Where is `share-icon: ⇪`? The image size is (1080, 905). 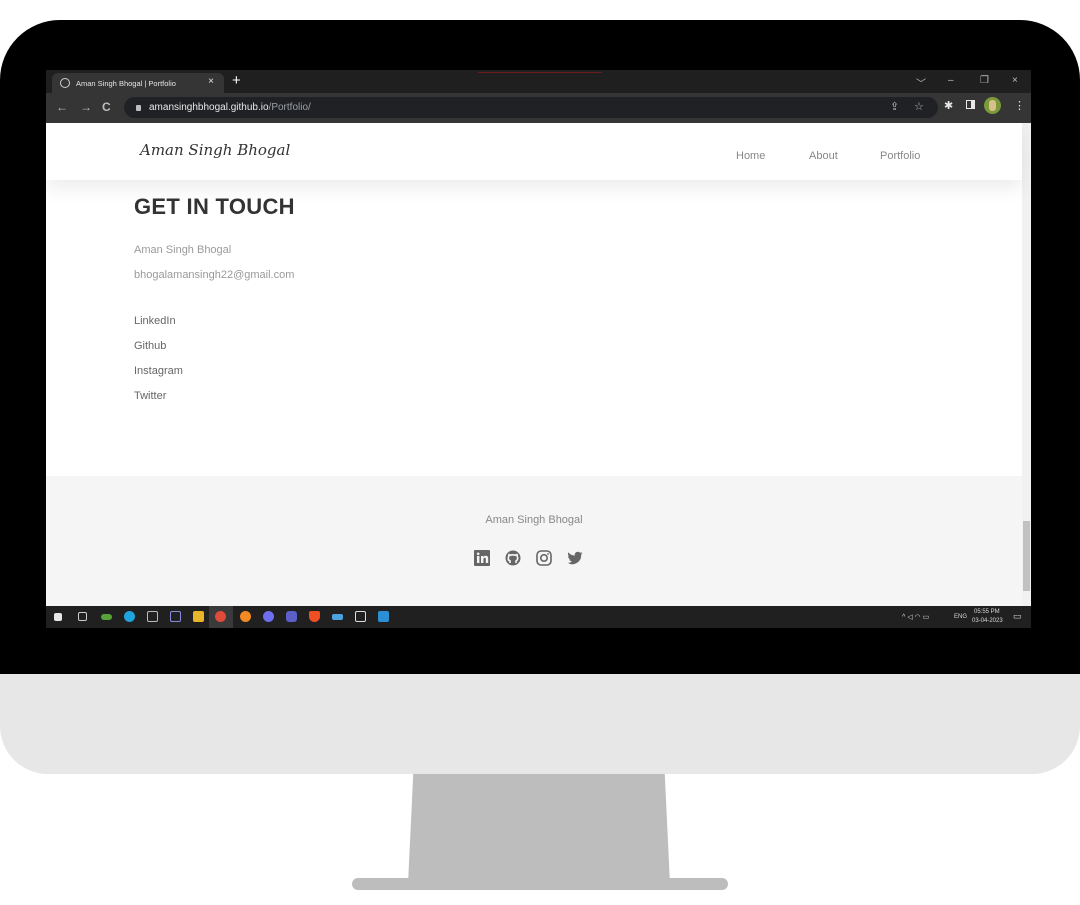 share-icon: ⇪ is located at coordinates (894, 106).